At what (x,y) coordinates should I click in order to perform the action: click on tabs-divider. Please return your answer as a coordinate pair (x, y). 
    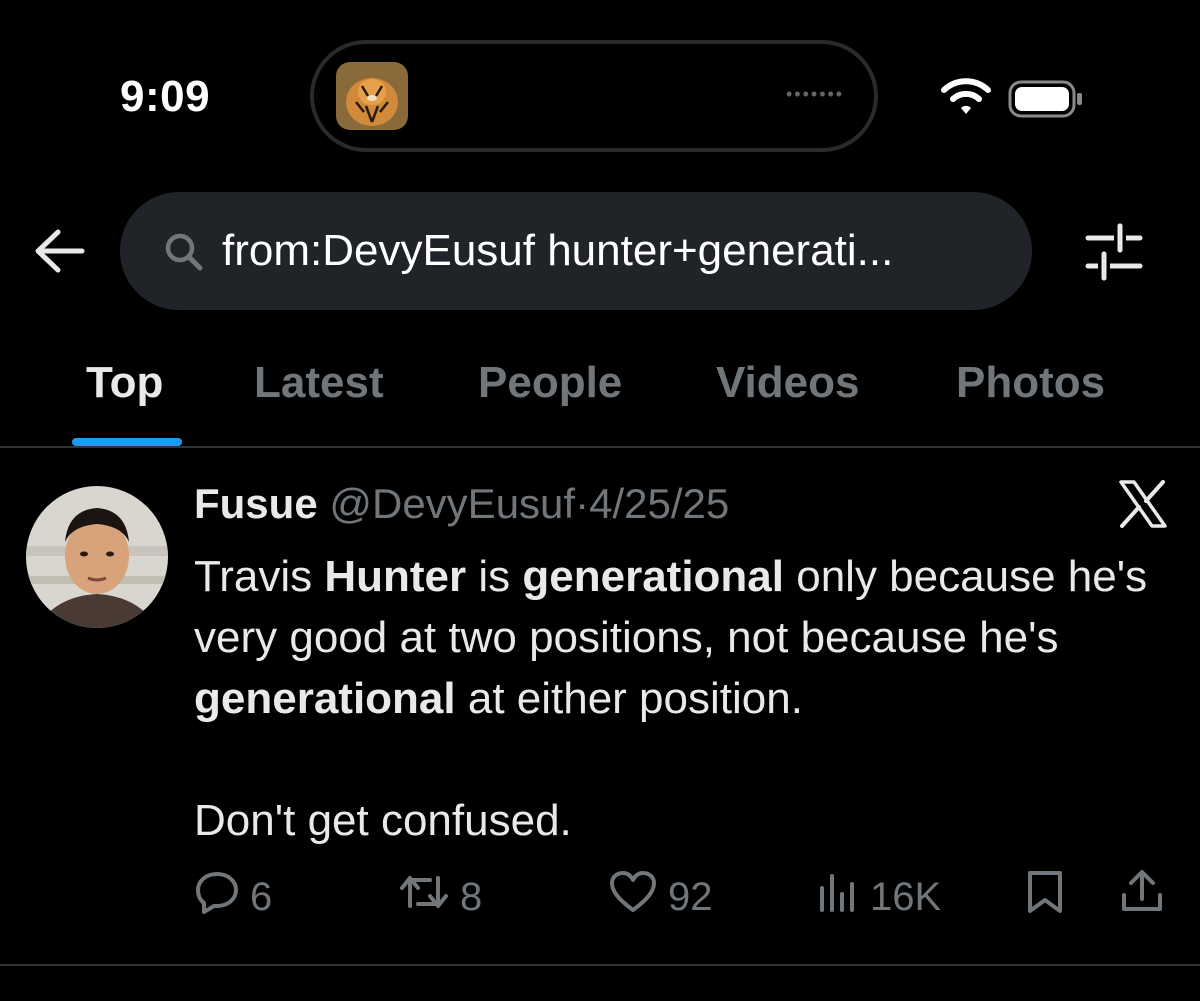
    Looking at the image, I should click on (600, 447).